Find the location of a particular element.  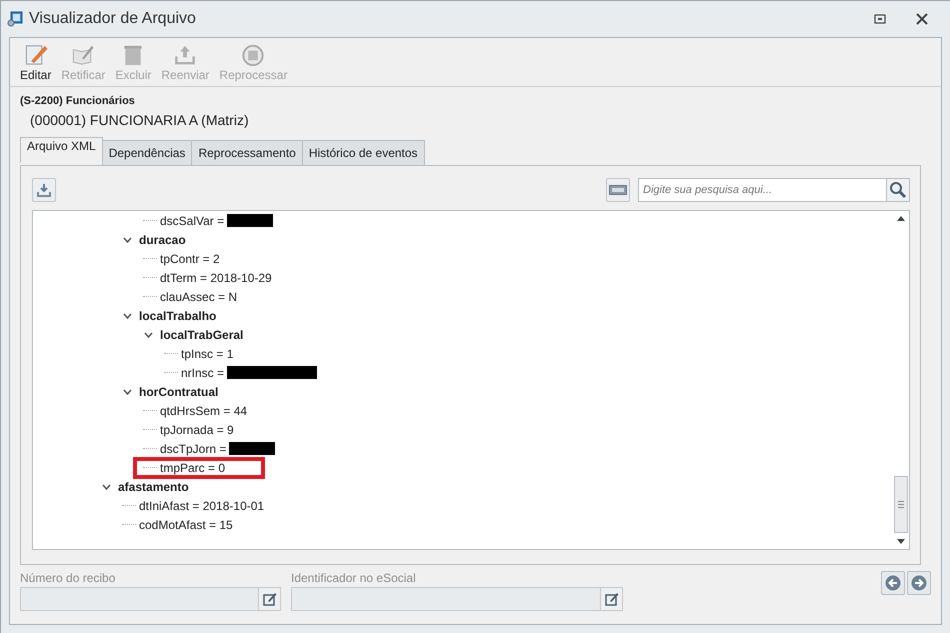

arrow-left-icon is located at coordinates (893, 583).